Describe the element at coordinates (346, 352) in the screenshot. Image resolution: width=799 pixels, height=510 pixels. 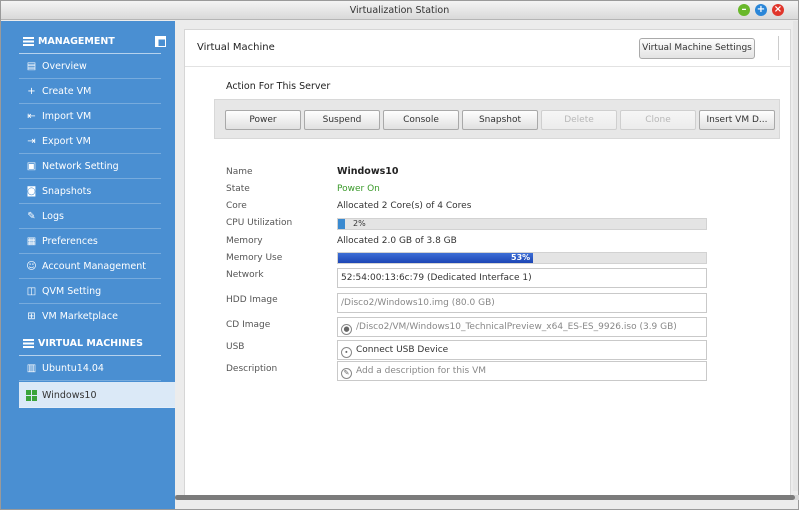
I see `usb-icon: ∙` at that location.